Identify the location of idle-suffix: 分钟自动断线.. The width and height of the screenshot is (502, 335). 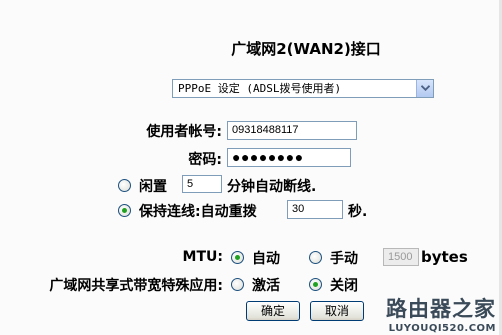
(272, 187).